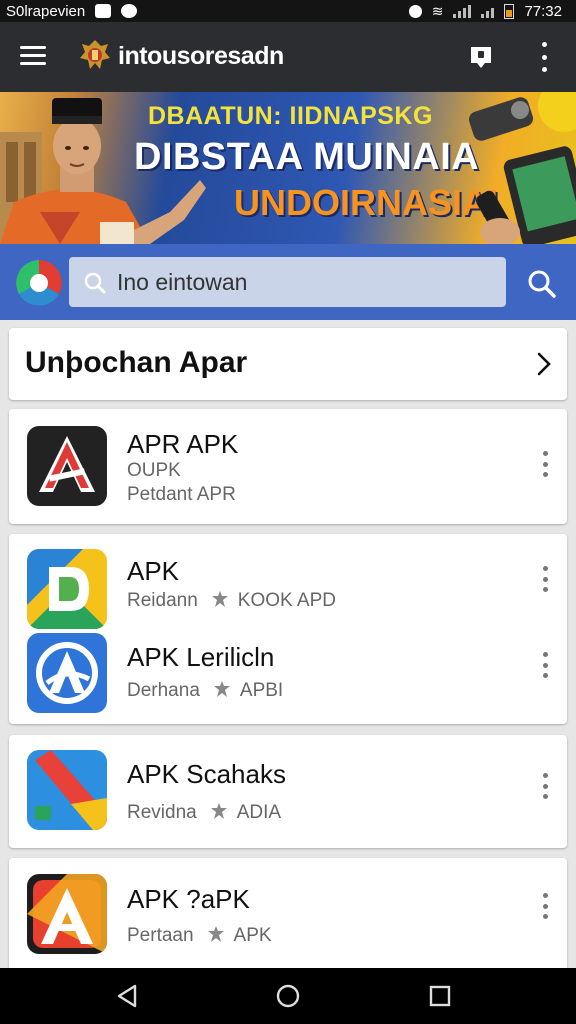 The image size is (576, 1024). I want to click on app-meta: Reidann KOOK APD, so click(231, 601).